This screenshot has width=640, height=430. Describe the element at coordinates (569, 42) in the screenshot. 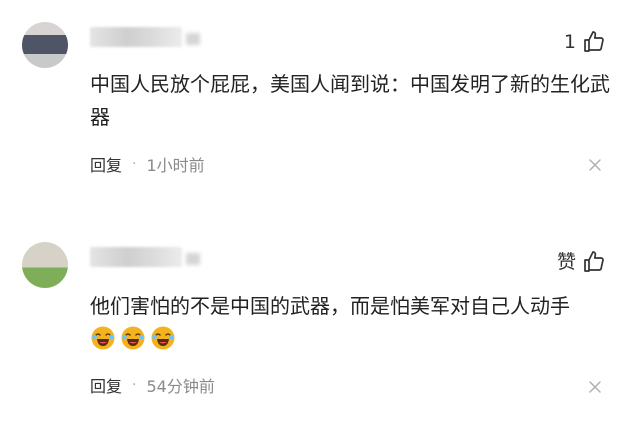

I see `like-count: 1` at that location.